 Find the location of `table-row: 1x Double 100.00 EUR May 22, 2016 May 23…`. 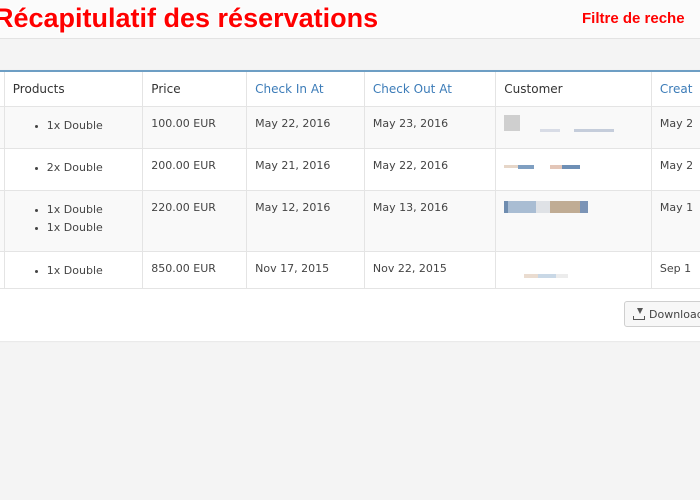

table-row: 1x Double 100.00 EUR May 22, 2016 May 23… is located at coordinates (350, 127).